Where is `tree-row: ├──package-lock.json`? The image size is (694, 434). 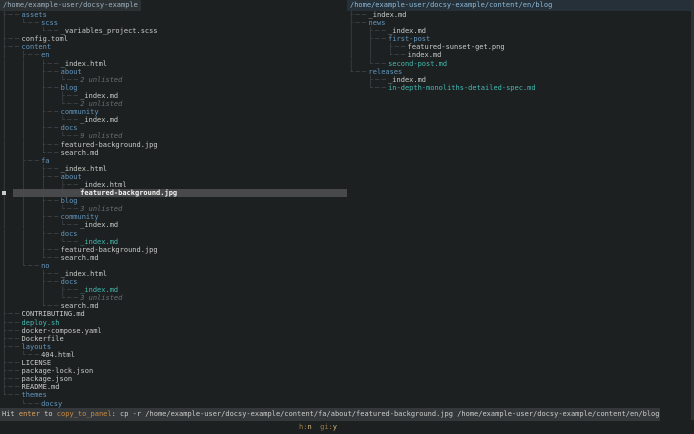
tree-row: ├──package-lock.json is located at coordinates (173, 371).